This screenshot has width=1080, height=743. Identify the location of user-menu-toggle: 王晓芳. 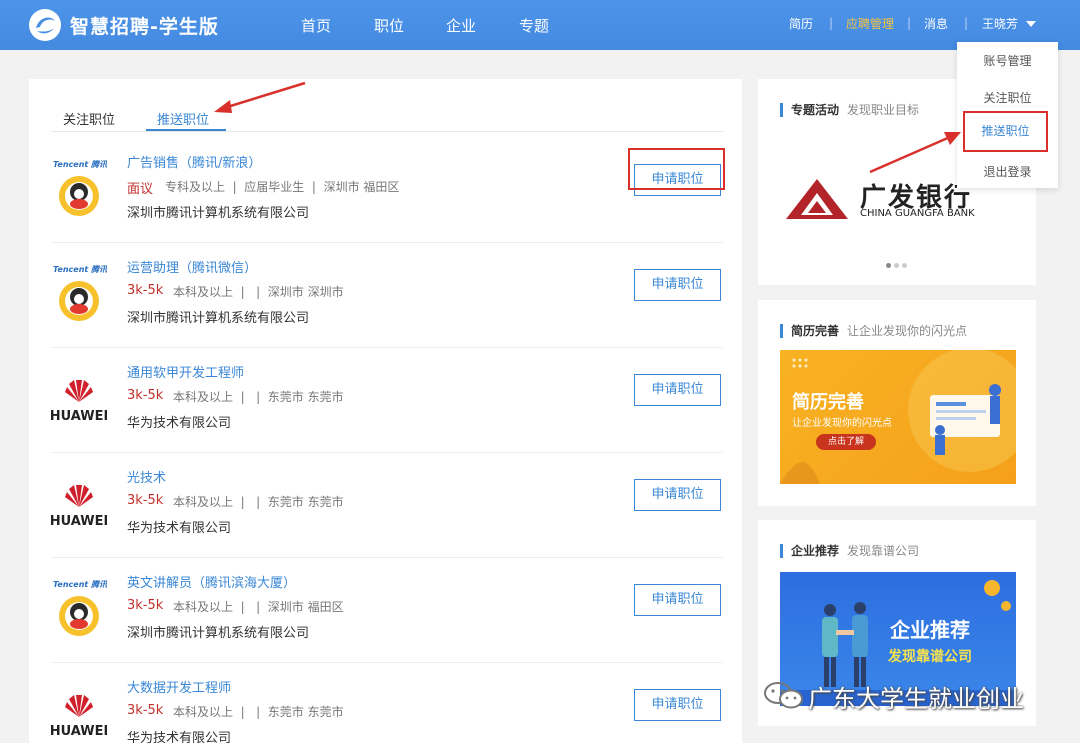
(1000, 23).